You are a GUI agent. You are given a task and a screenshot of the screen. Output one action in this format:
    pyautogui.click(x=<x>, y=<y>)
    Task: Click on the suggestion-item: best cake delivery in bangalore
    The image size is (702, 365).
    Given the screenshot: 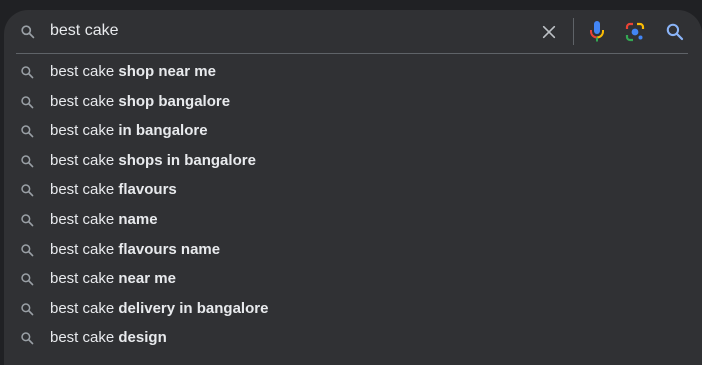 What is the action you would take?
    pyautogui.click(x=353, y=309)
    